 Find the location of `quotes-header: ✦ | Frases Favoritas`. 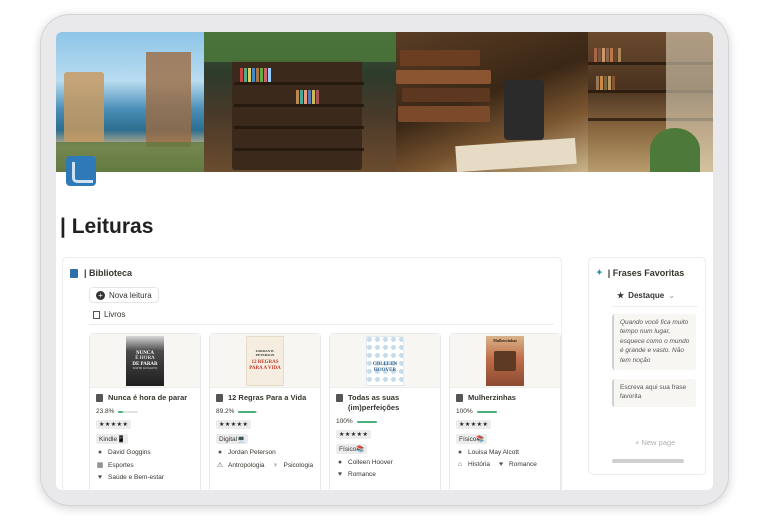

quotes-header: ✦ | Frases Favoritas is located at coordinates (640, 273).